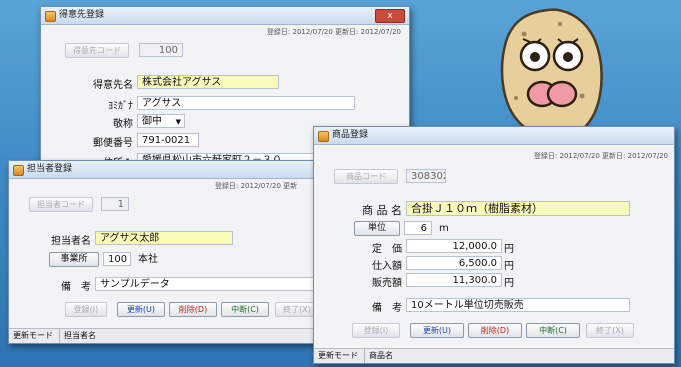 This screenshot has height=367, width=681. What do you see at coordinates (382, 210) in the screenshot?
I see `product-name-label: 商 品 名` at bounding box center [382, 210].